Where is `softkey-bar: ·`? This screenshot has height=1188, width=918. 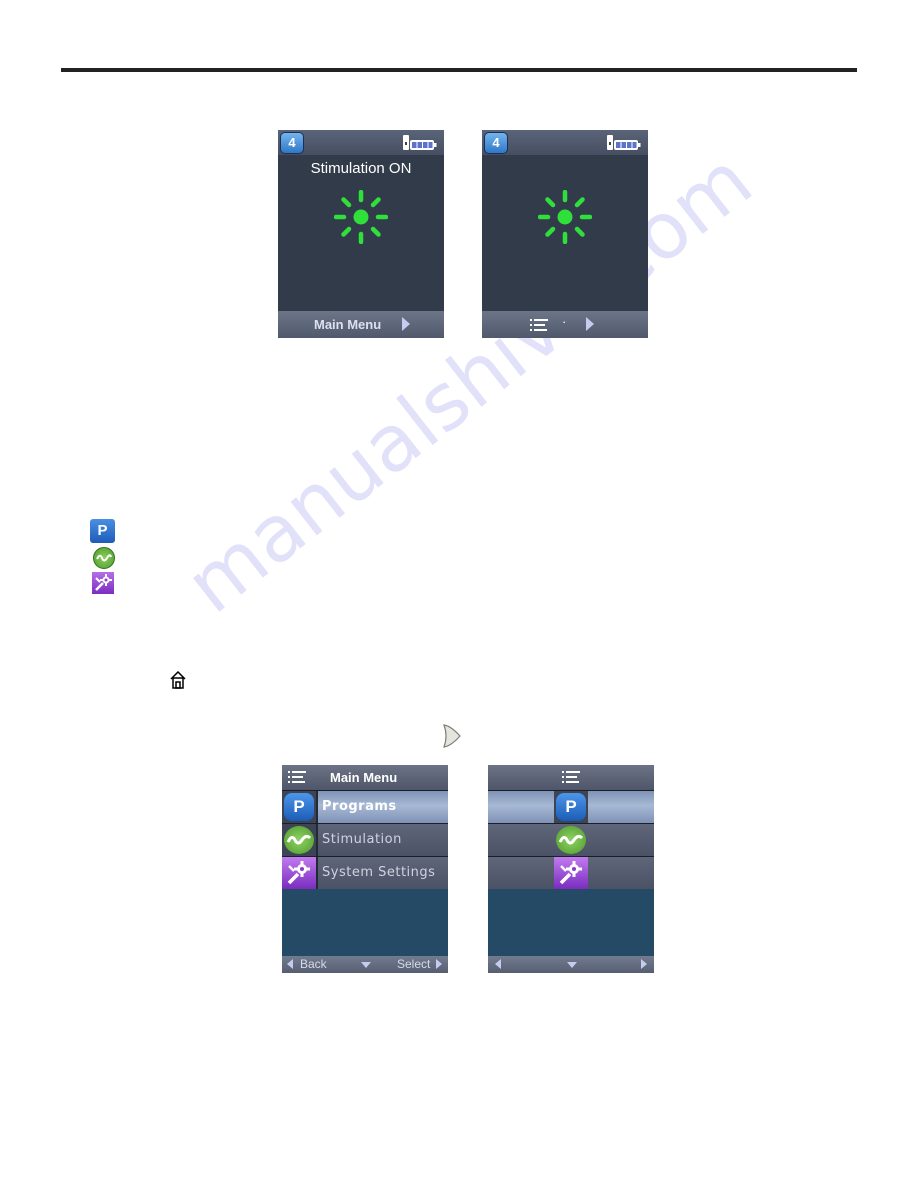 softkey-bar: · is located at coordinates (565, 324).